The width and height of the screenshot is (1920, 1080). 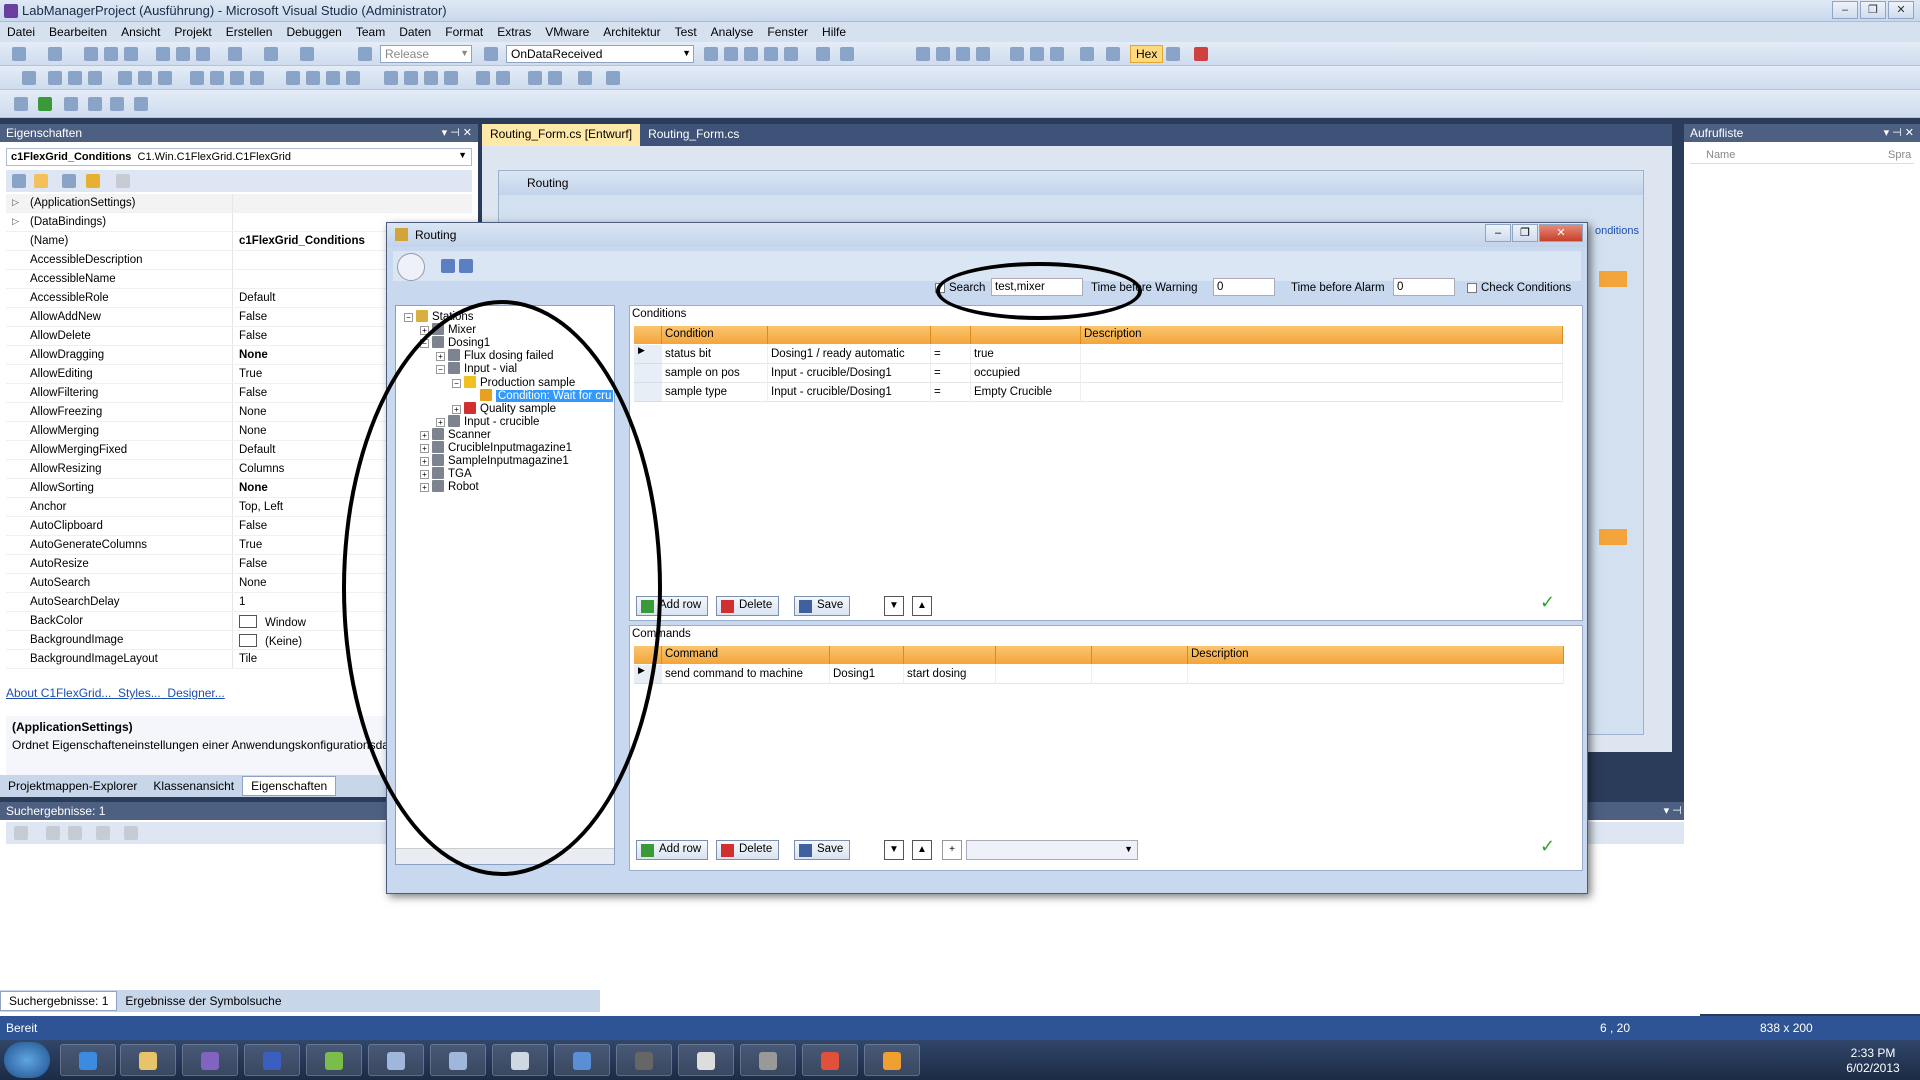 I want to click on horizontal-spacing-icon, so click(x=293, y=78).